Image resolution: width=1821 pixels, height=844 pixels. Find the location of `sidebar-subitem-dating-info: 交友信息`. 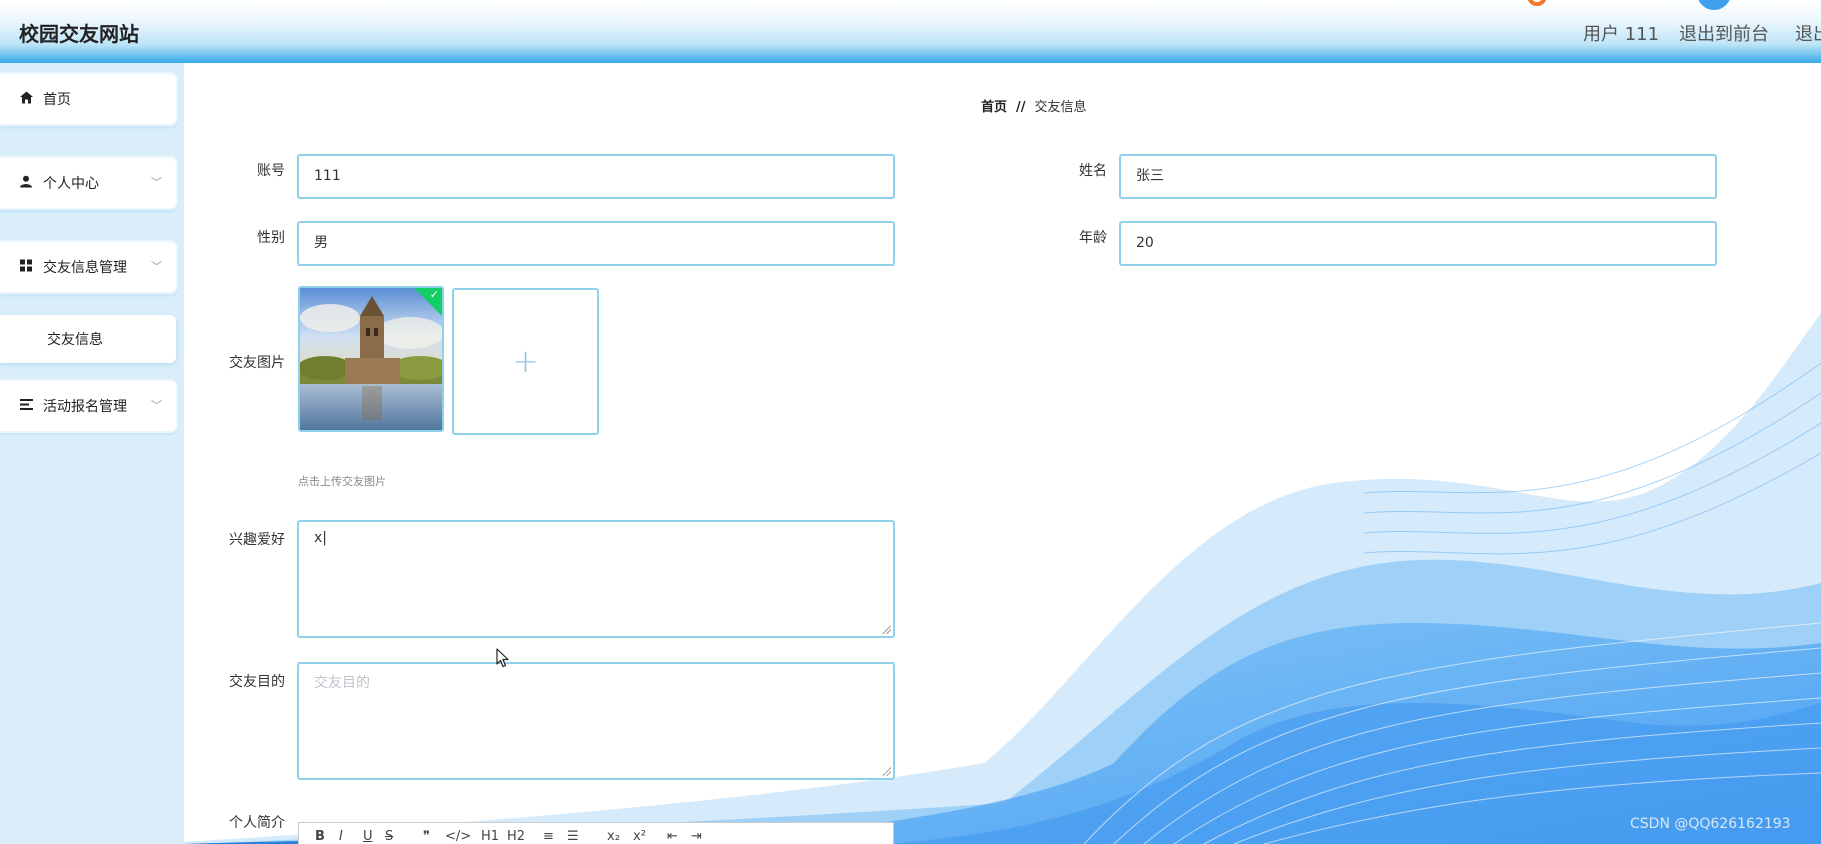

sidebar-subitem-dating-info: 交友信息 is located at coordinates (88, 339).